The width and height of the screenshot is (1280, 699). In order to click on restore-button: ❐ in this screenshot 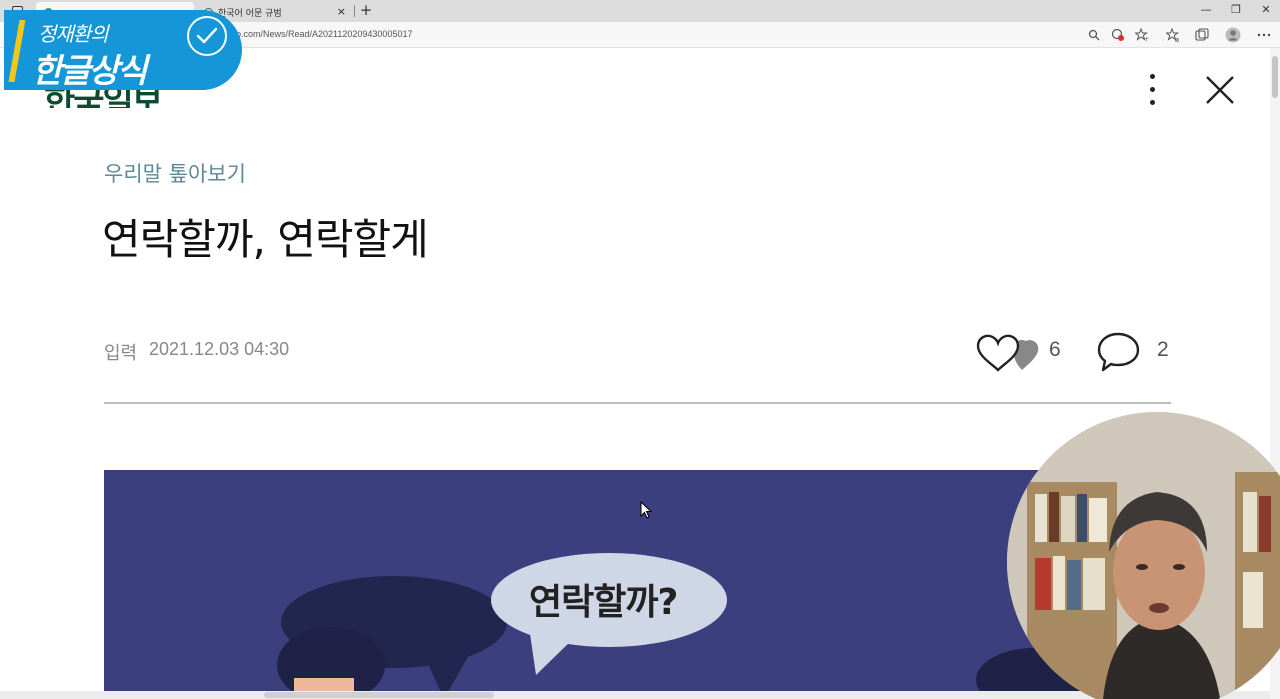, I will do `click(1236, 9)`.